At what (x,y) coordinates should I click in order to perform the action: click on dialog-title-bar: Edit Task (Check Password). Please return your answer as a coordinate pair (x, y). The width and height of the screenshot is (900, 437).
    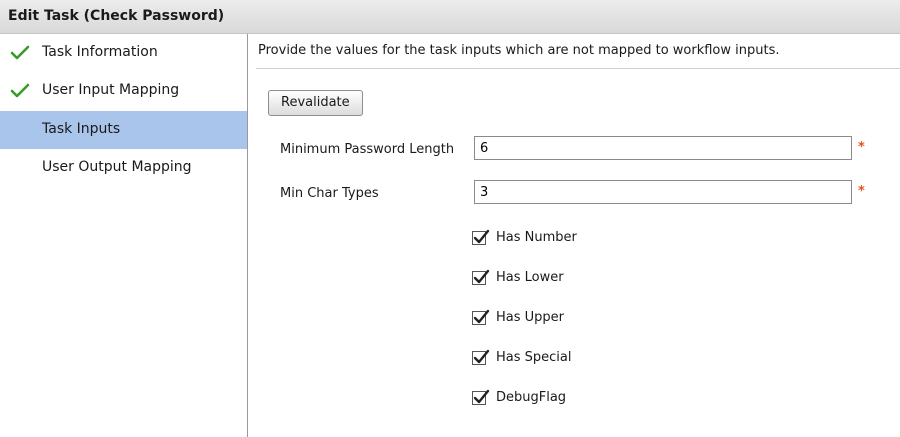
    Looking at the image, I should click on (450, 17).